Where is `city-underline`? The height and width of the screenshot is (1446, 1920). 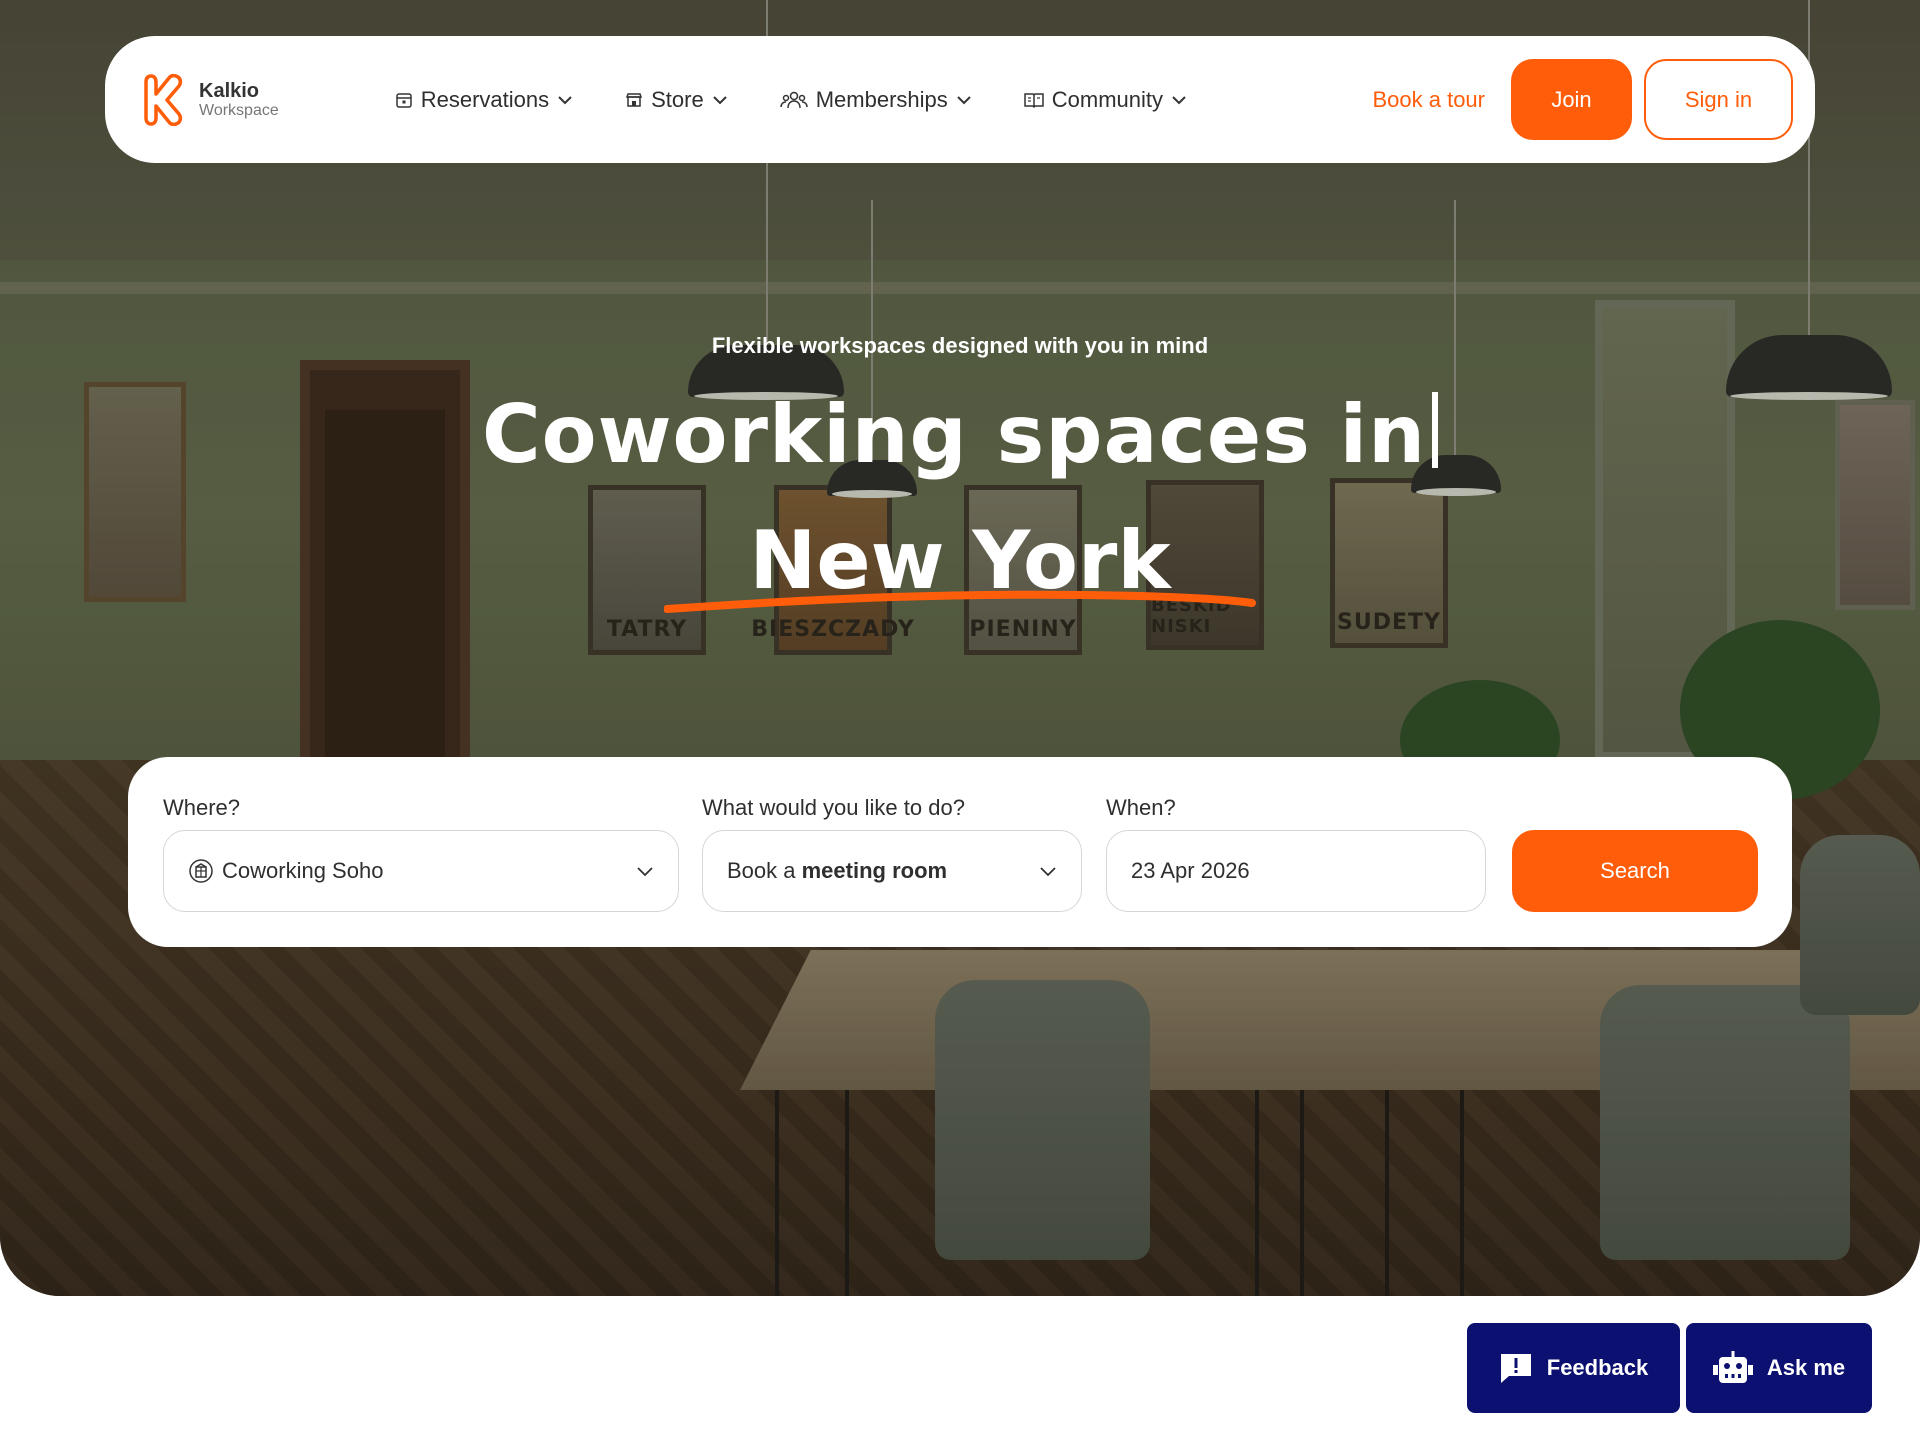 city-underline is located at coordinates (960, 601).